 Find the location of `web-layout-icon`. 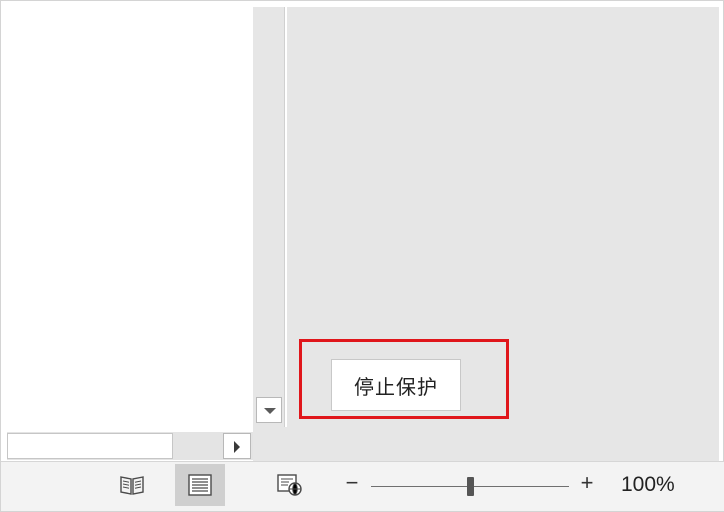

web-layout-icon is located at coordinates (289, 485).